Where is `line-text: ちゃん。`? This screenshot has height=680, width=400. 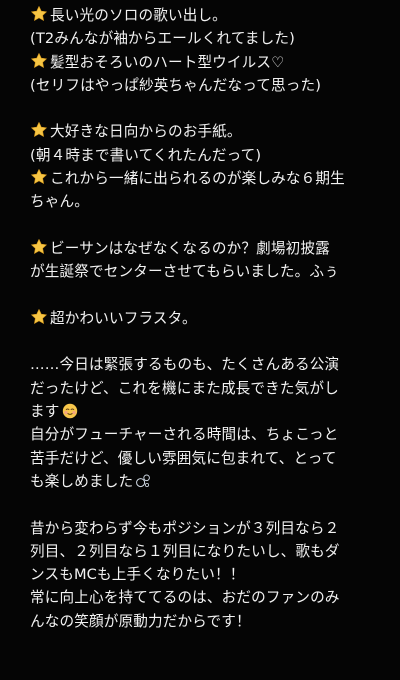
line-text: ちゃん。 is located at coordinates (59, 202).